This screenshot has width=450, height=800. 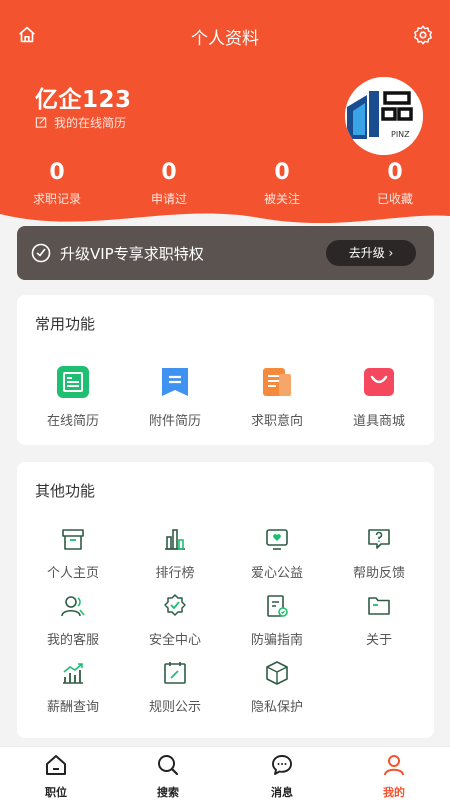 What do you see at coordinates (394, 765) in the screenshot?
I see `user-icon` at bounding box center [394, 765].